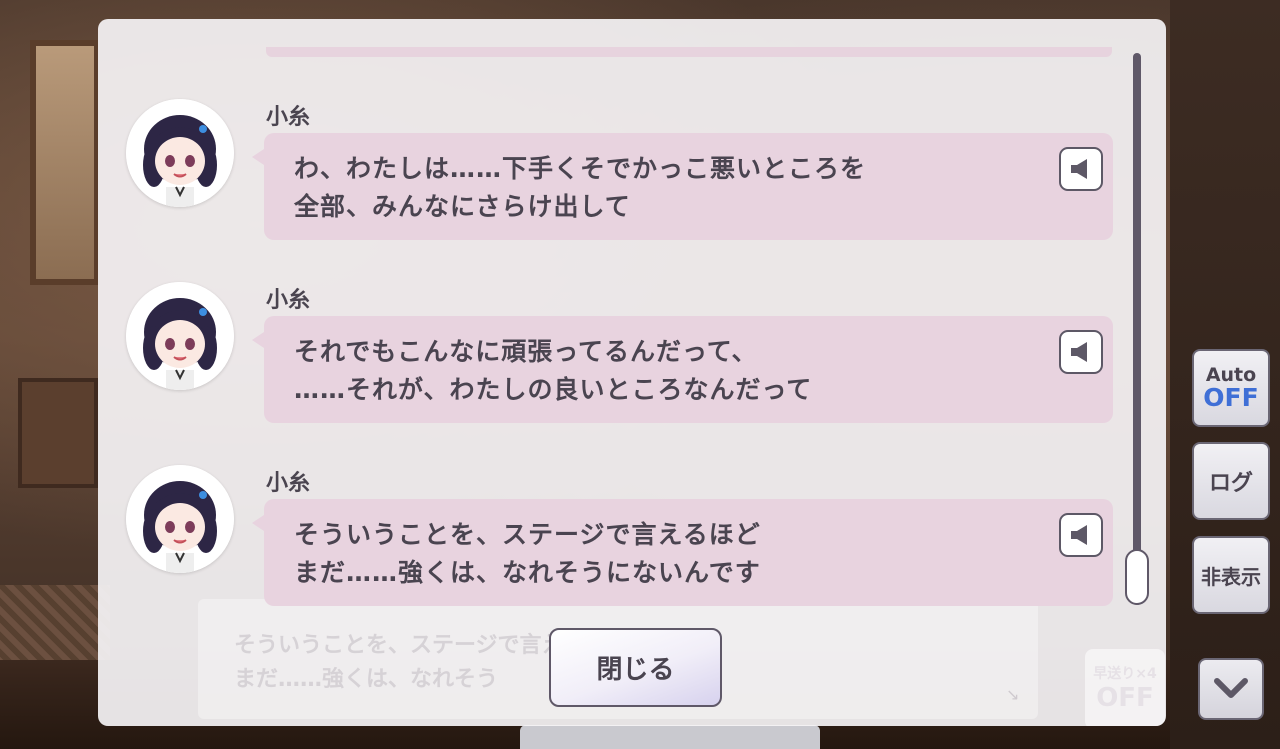 The image size is (1280, 749). What do you see at coordinates (1231, 481) in the screenshot?
I see `log-button: ログ` at bounding box center [1231, 481].